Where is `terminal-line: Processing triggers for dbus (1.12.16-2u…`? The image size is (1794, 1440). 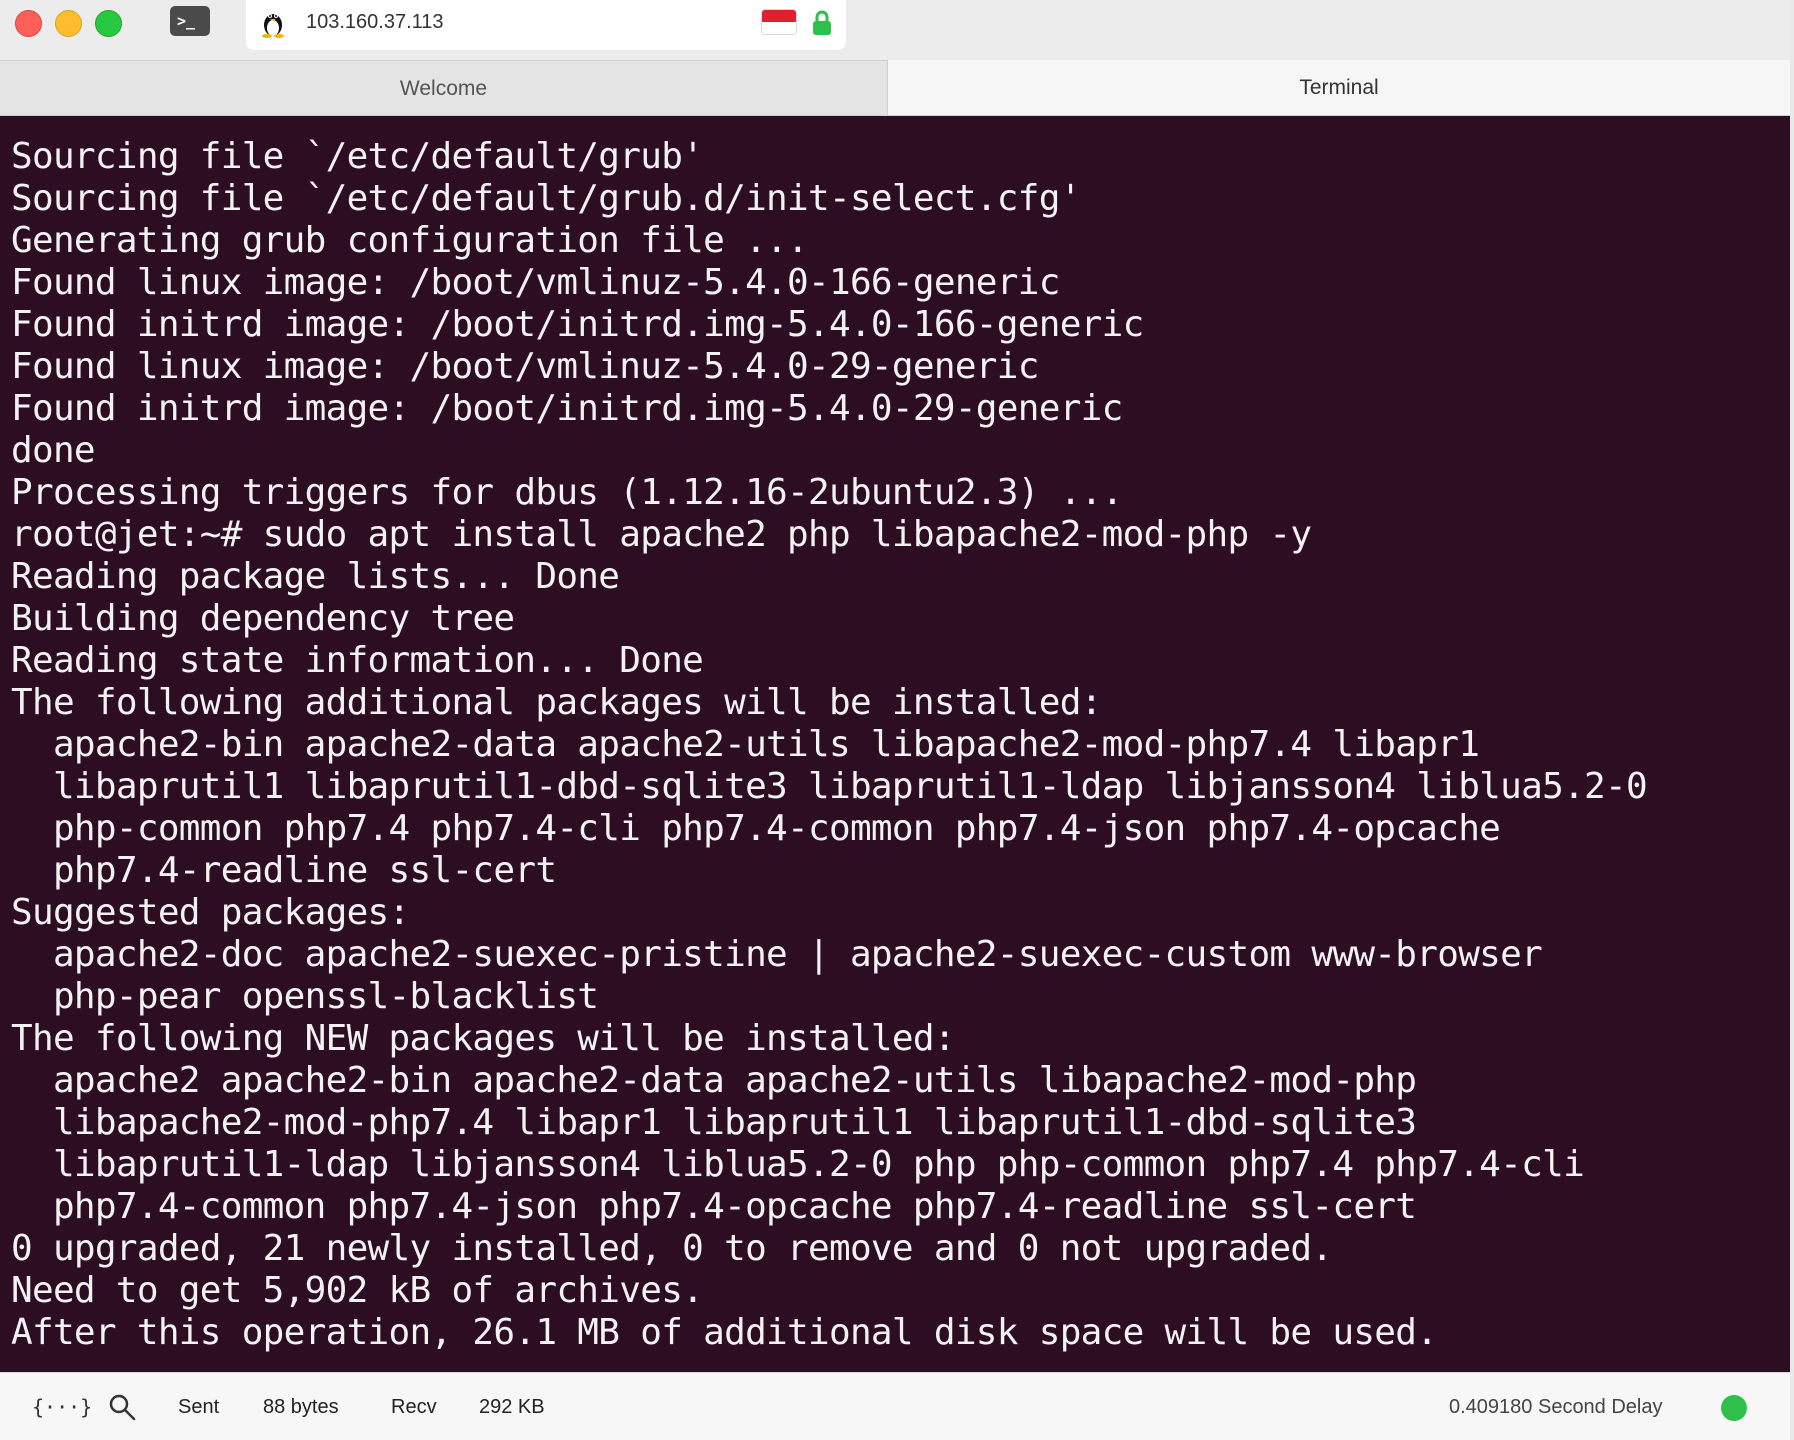 terminal-line: Processing triggers for dbus (1.12.16-2u… is located at coordinates (567, 492).